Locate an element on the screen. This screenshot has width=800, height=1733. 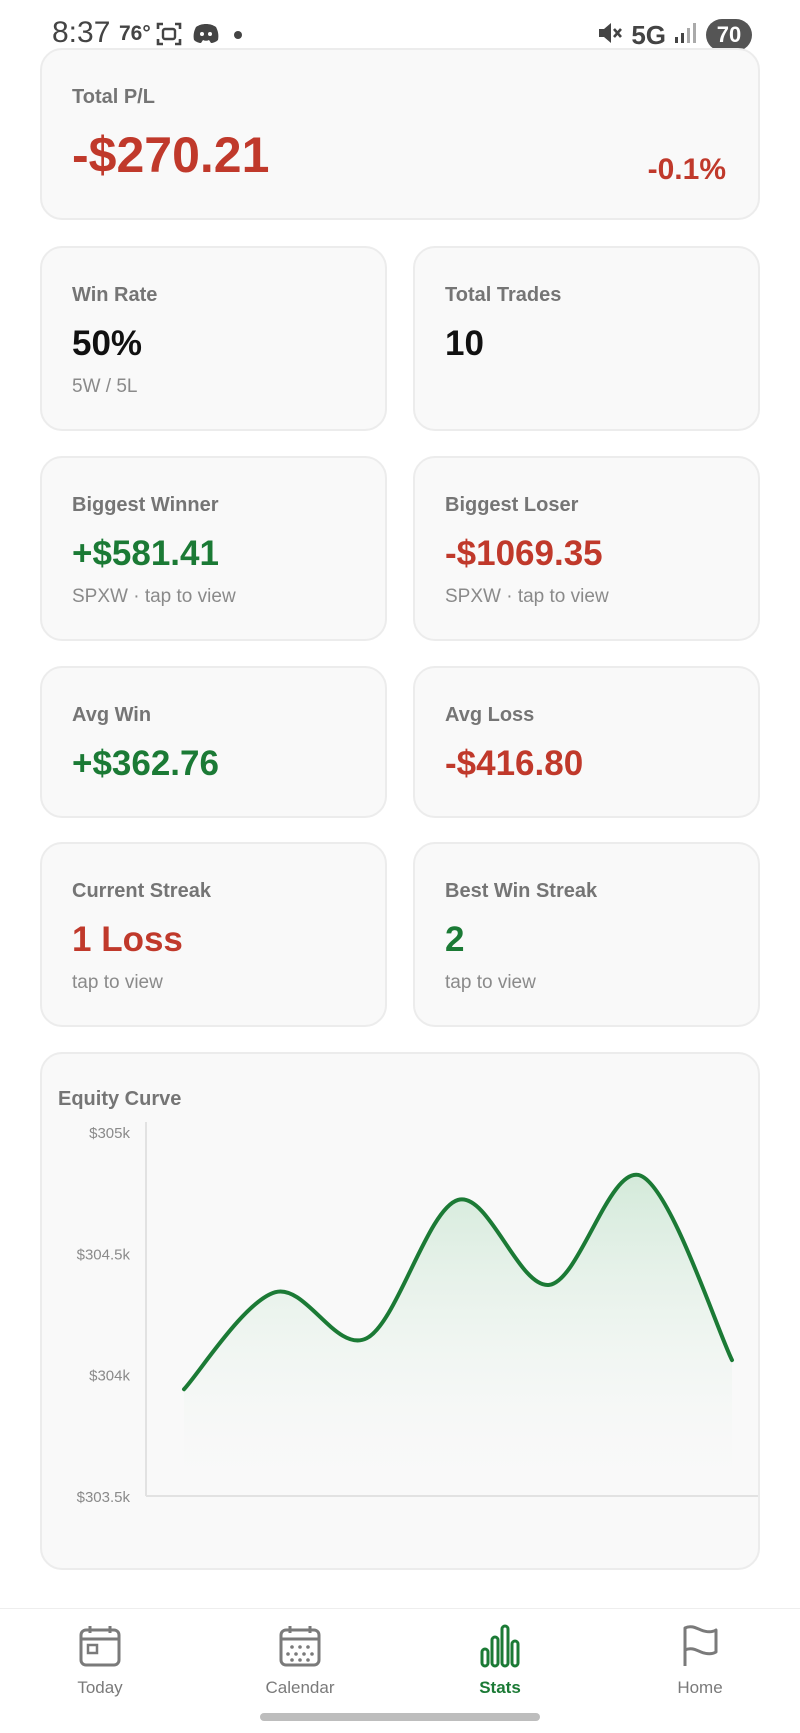
nav-calendar: Calendar is located at coordinates (300, 1660).